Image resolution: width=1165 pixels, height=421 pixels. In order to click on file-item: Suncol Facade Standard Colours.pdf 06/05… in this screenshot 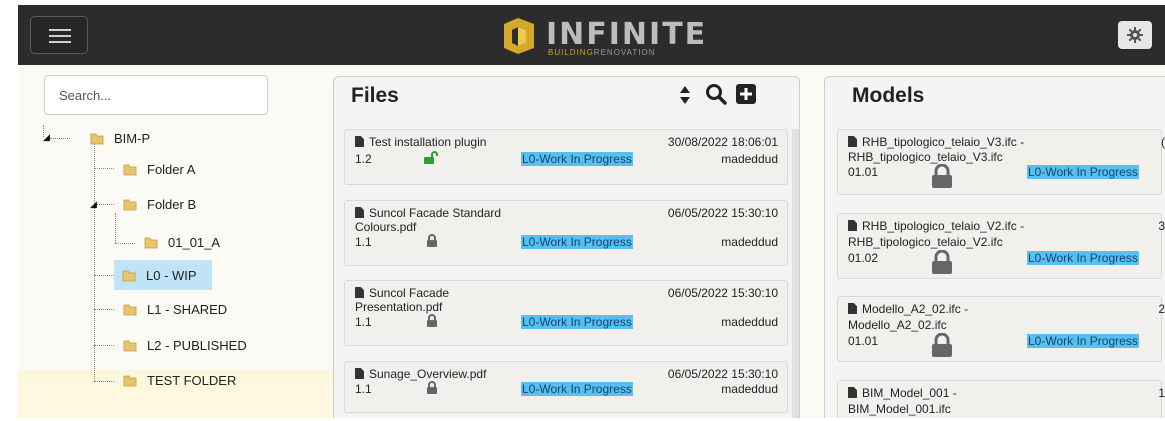, I will do `click(566, 233)`.